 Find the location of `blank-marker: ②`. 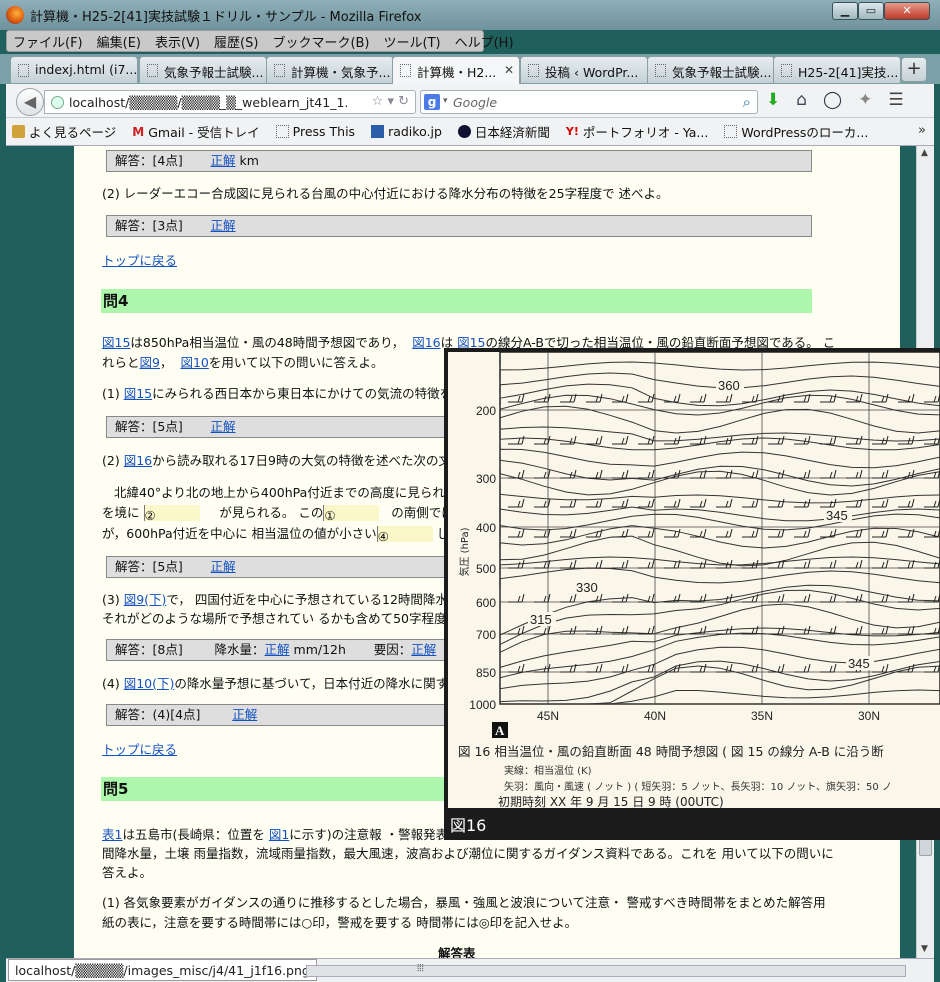

blank-marker: ② is located at coordinates (150, 515).